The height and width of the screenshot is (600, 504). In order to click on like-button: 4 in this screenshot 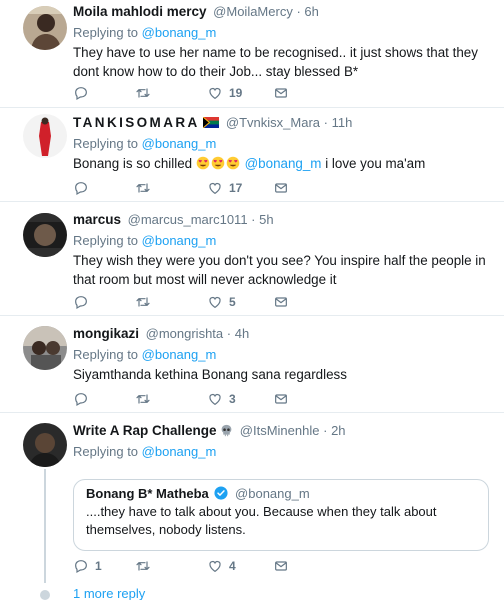, I will do `click(221, 566)`.